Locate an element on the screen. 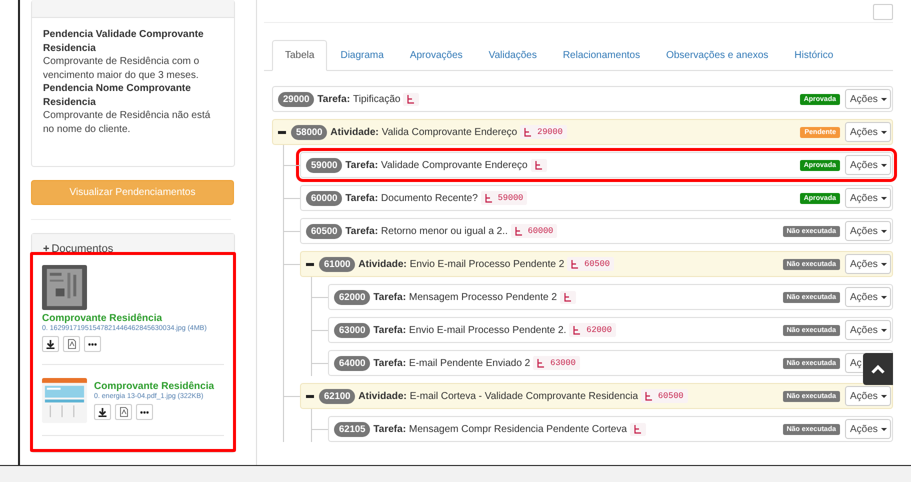 The image size is (911, 482). documents-title: Documentos is located at coordinates (82, 249).